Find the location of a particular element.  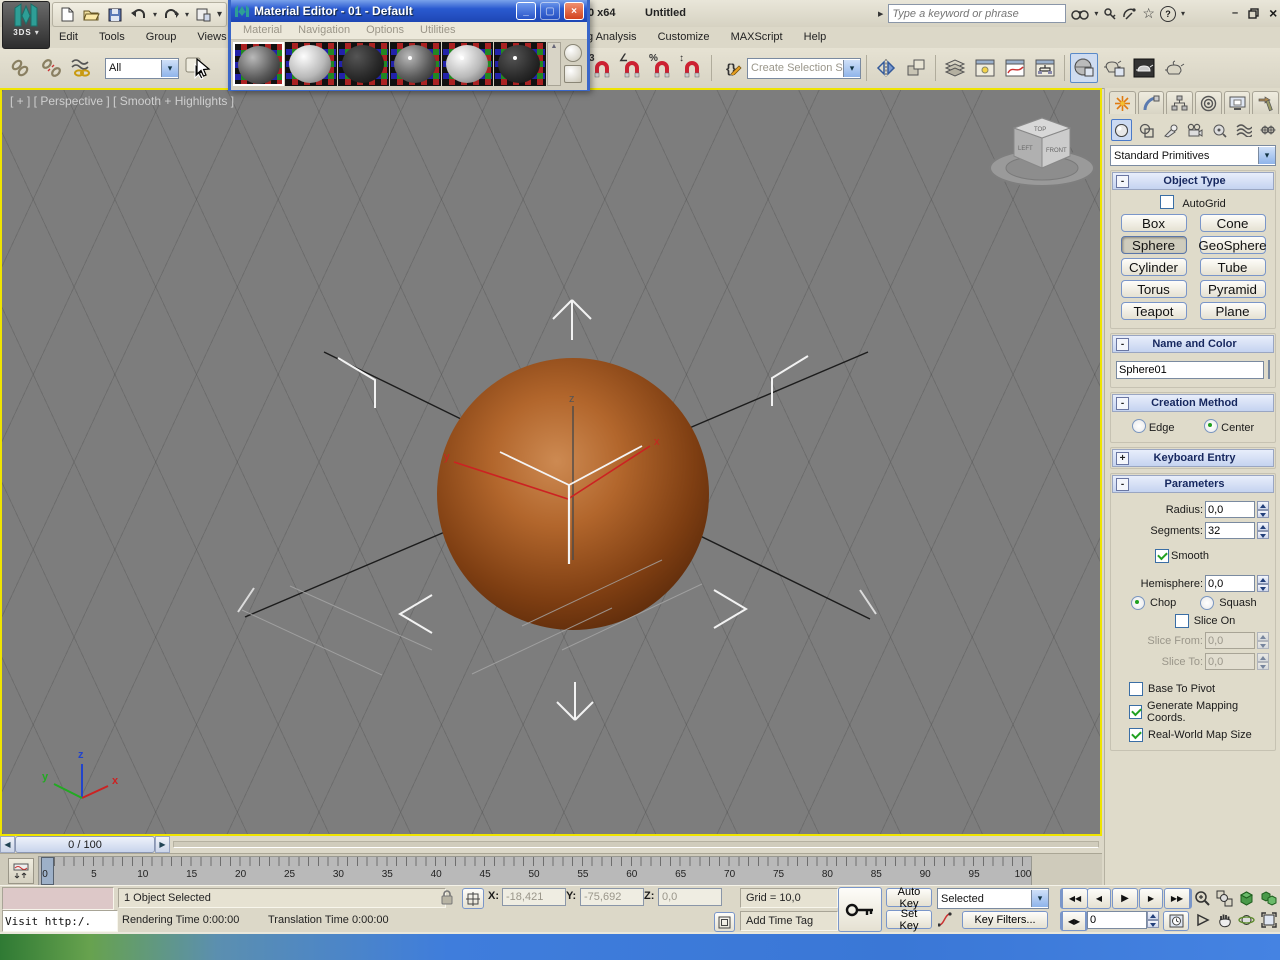

zoom-region-icon is located at coordinates (1202, 920).